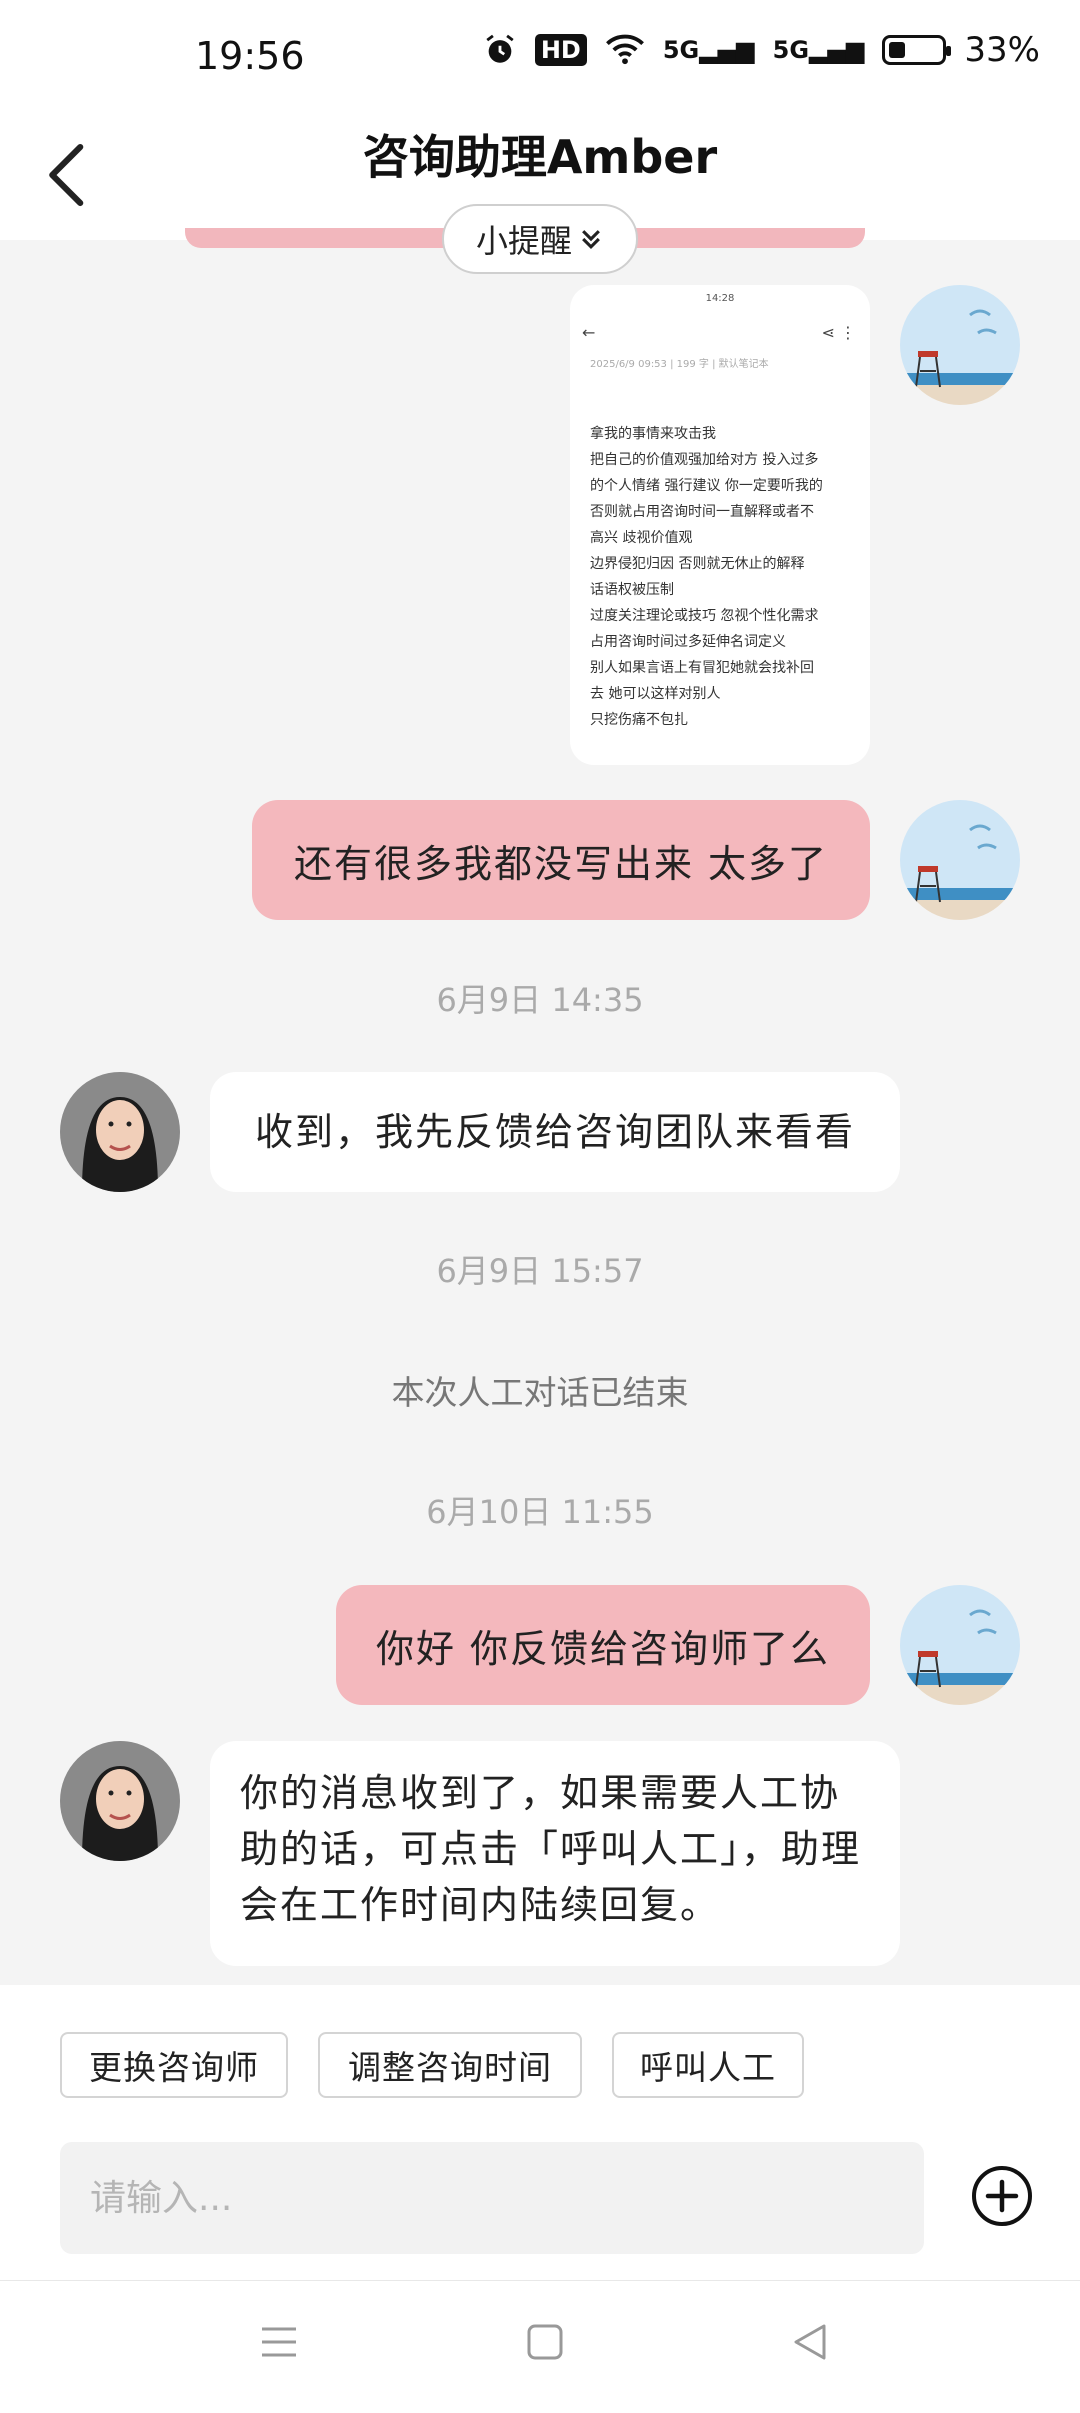 Image resolution: width=1080 pixels, height=2413 pixels. Describe the element at coordinates (719, 332) in the screenshot. I see `image-toolbar: ← ⋖ ⋮` at that location.